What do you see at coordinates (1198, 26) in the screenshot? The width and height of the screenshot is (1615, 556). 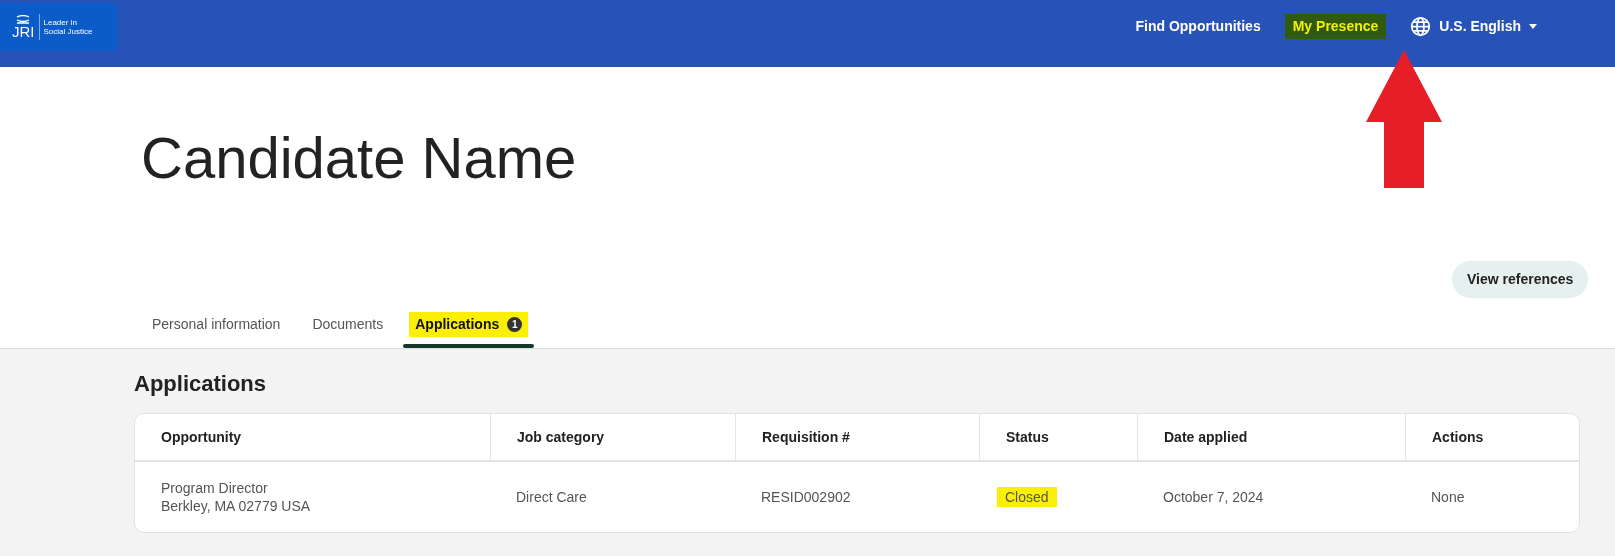 I see `nav-link: Find Opportunities` at bounding box center [1198, 26].